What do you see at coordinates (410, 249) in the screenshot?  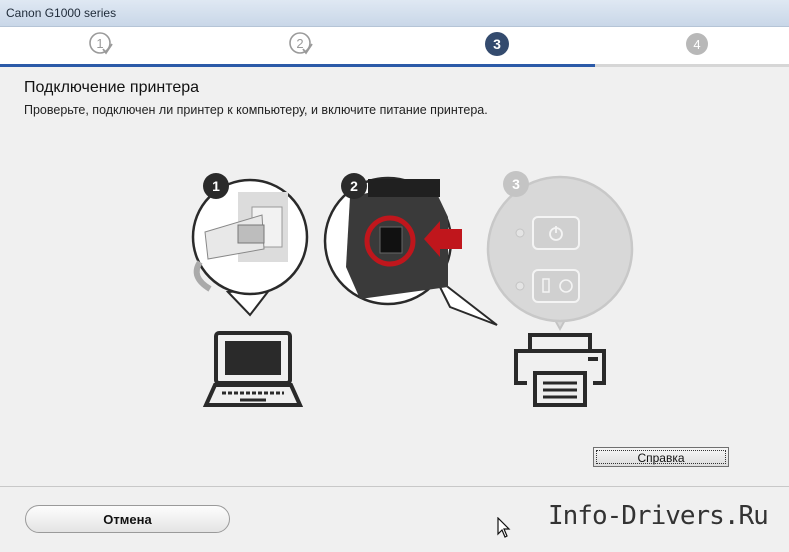 I see `printer-port-bubble: 2` at bounding box center [410, 249].